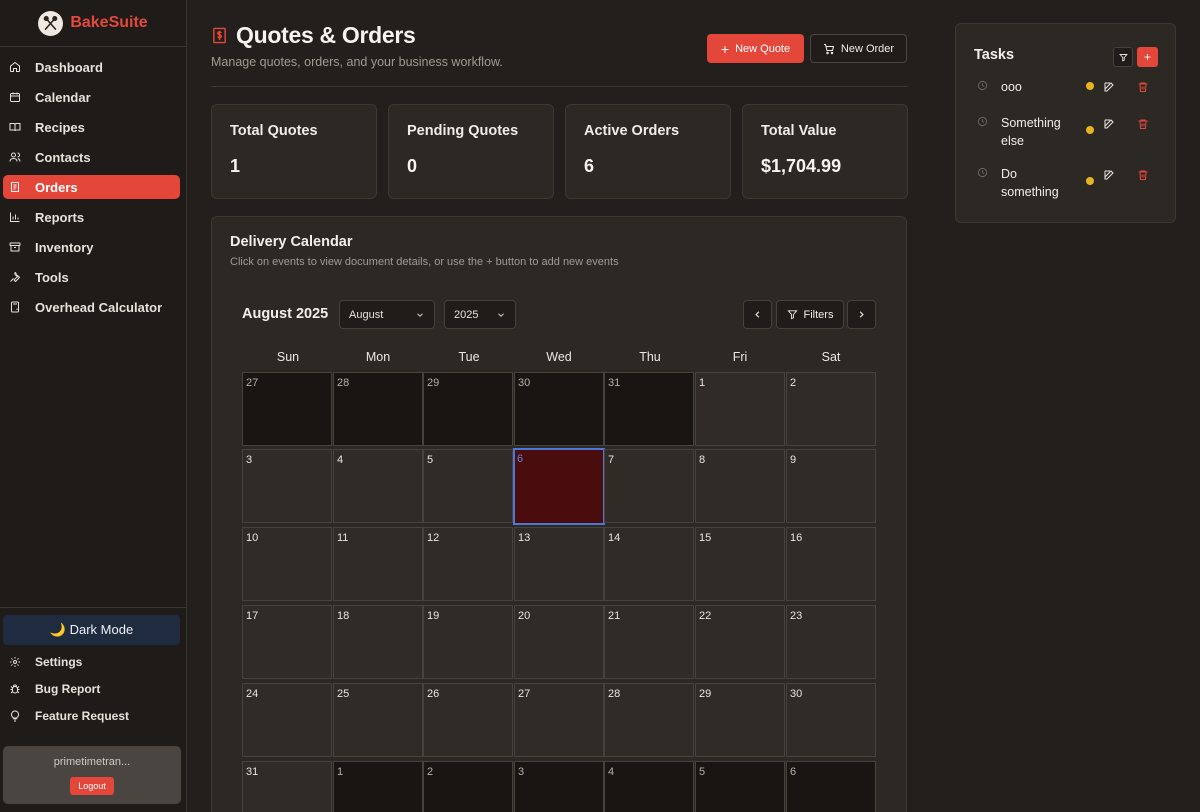 This screenshot has height=812, width=1200. Describe the element at coordinates (91, 630) in the screenshot. I see `dark-mode-toggle: 🌙 Dark Mode` at that location.